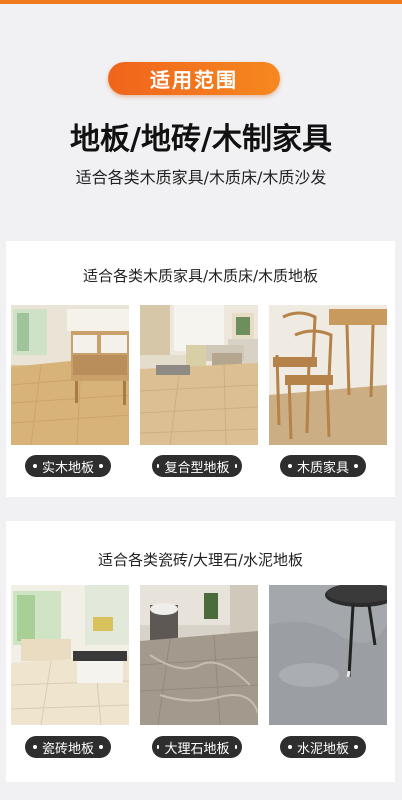 The height and width of the screenshot is (800, 402). I want to click on tag-label: 水泥地板, so click(322, 749).